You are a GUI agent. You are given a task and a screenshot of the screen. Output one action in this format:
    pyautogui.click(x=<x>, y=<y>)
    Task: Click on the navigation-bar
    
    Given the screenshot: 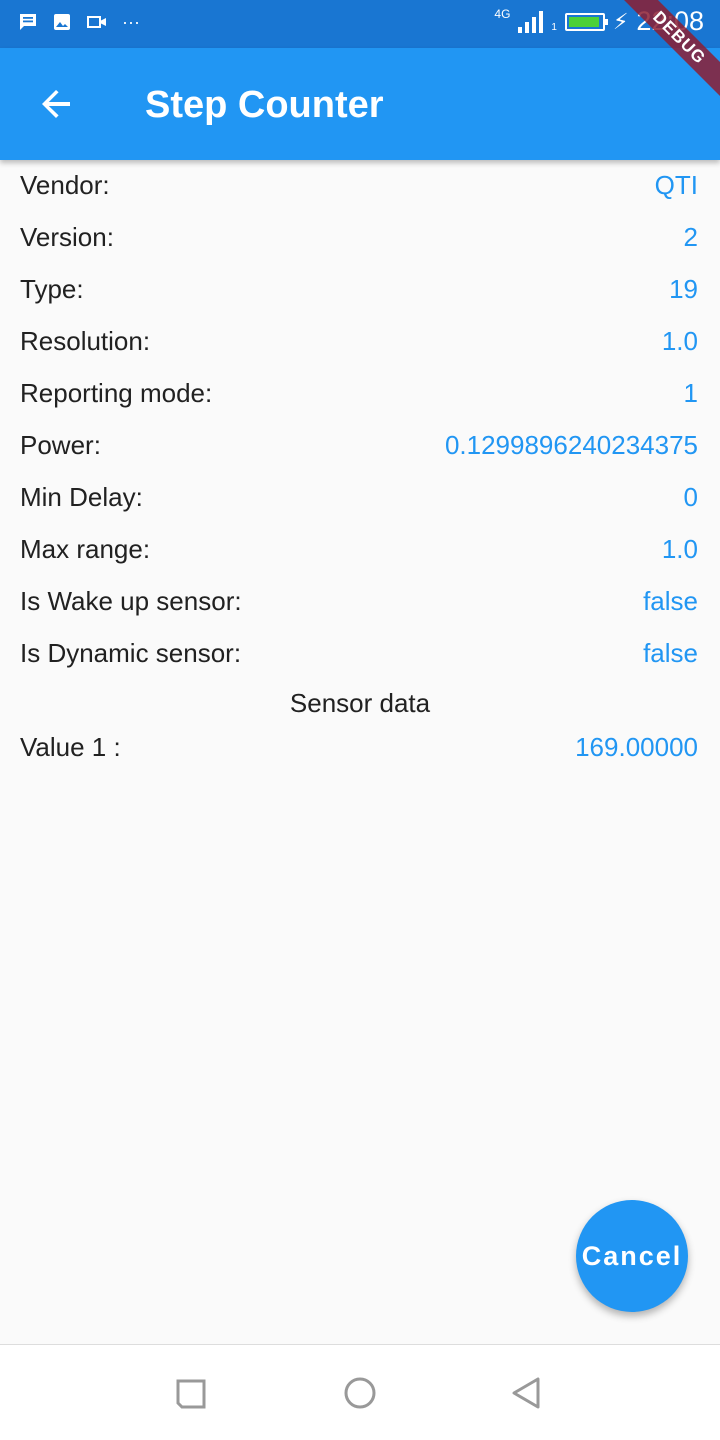 What is the action you would take?
    pyautogui.click(x=360, y=1392)
    